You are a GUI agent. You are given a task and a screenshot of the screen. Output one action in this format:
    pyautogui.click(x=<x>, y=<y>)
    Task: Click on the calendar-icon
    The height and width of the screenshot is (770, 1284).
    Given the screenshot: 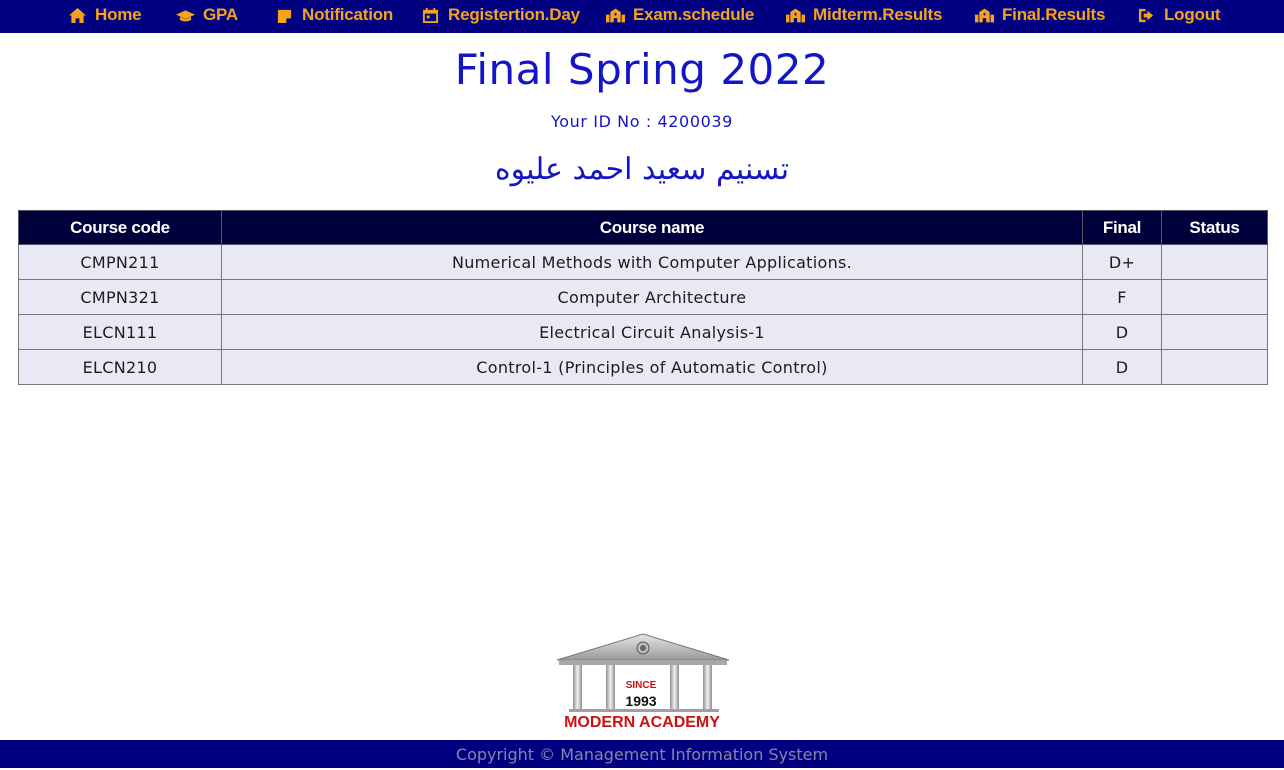 What is the action you would take?
    pyautogui.click(x=430, y=15)
    